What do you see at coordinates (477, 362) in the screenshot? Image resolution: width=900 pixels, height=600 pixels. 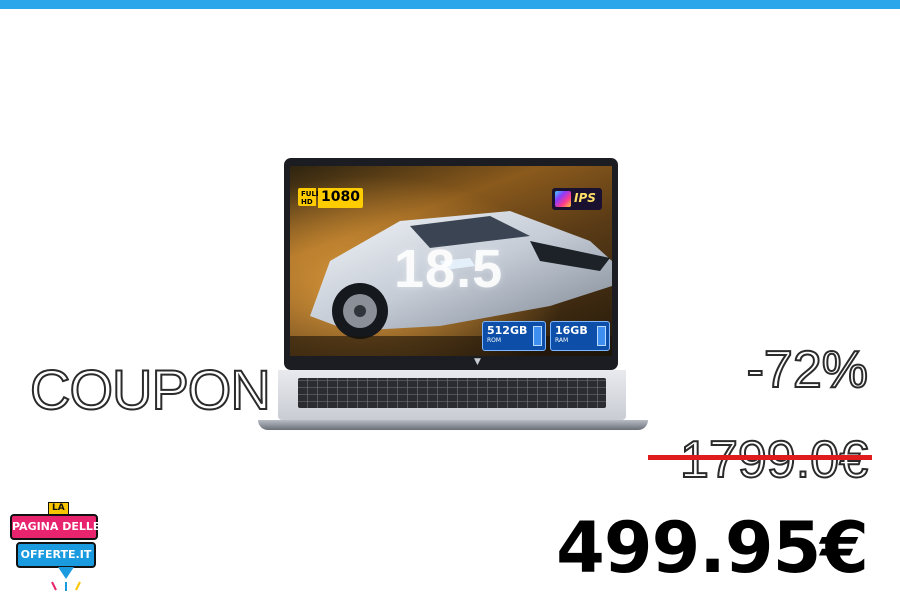 I see `laptop-brand-logo-icon: ▼` at bounding box center [477, 362].